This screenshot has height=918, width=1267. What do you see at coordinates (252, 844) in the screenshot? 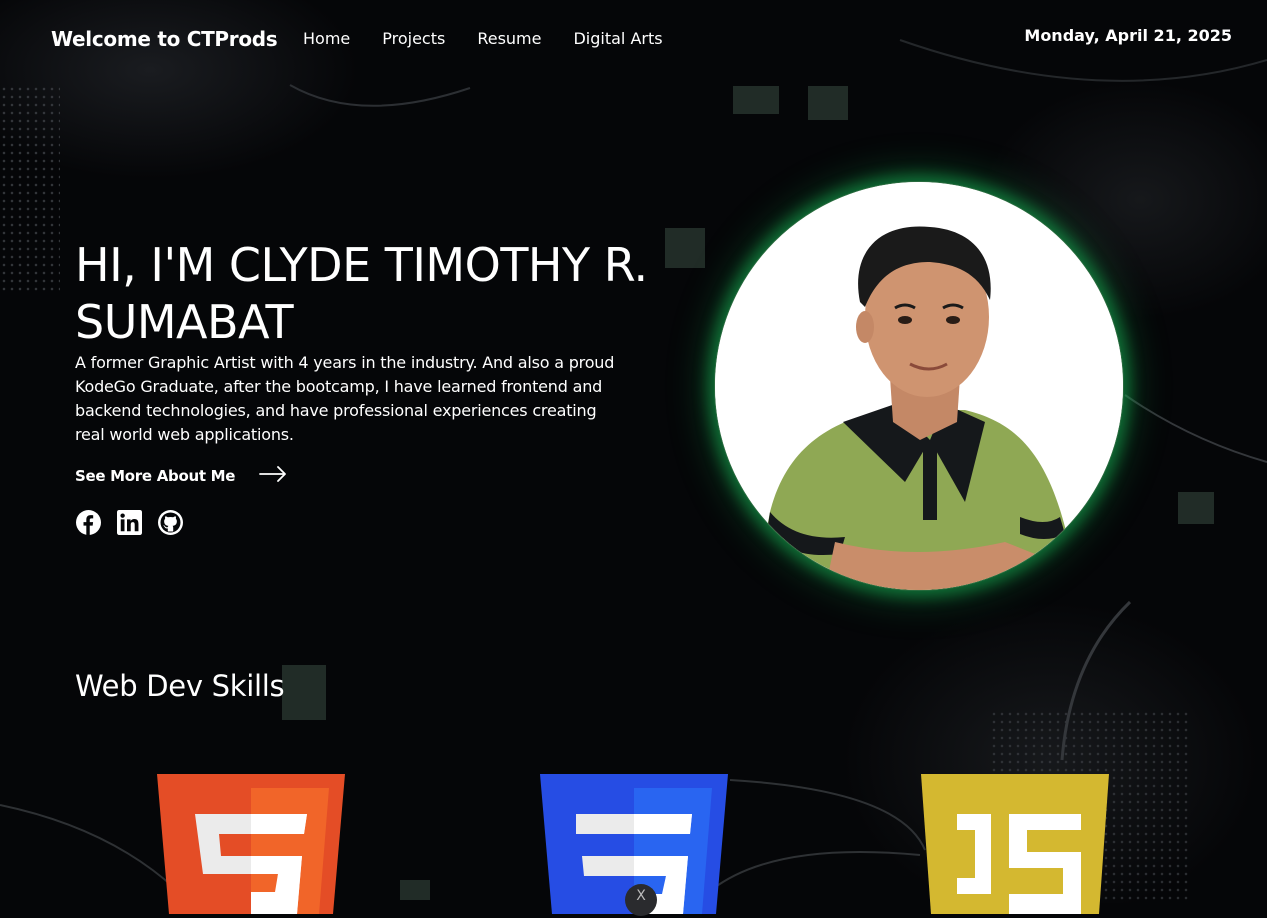
I see `html5-icon` at bounding box center [252, 844].